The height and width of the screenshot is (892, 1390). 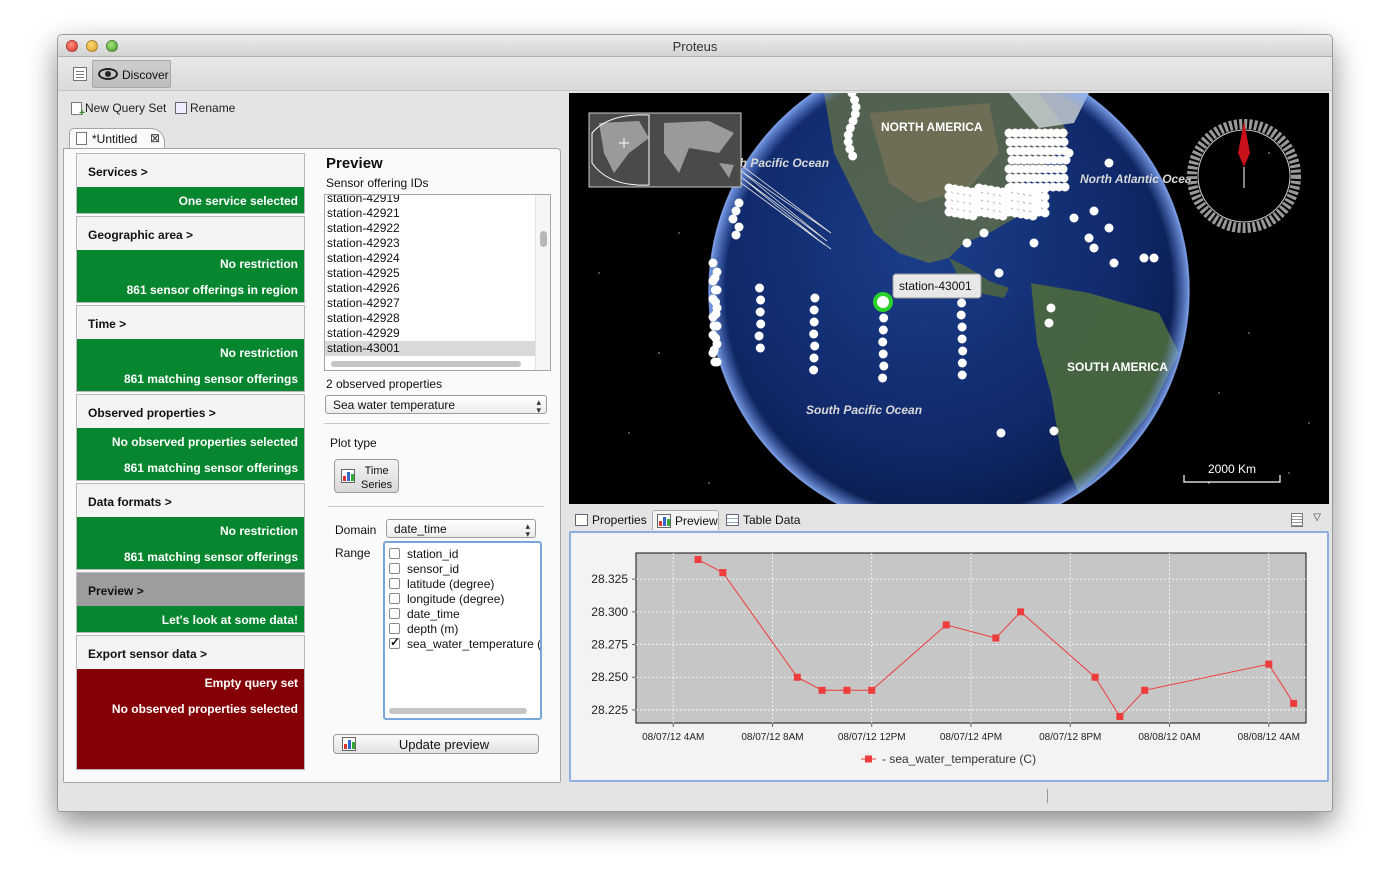 What do you see at coordinates (366, 476) in the screenshot?
I see `time-series-button: Time Series` at bounding box center [366, 476].